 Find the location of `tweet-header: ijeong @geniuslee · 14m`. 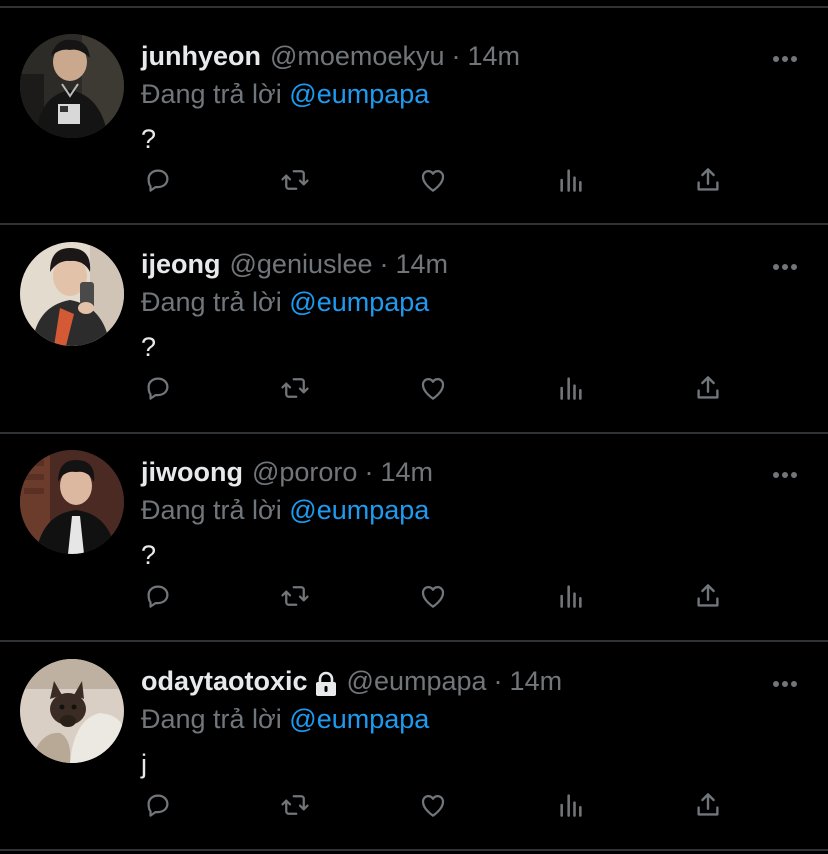

tweet-header: ijeong @geniuslee · 14m is located at coordinates (294, 264).